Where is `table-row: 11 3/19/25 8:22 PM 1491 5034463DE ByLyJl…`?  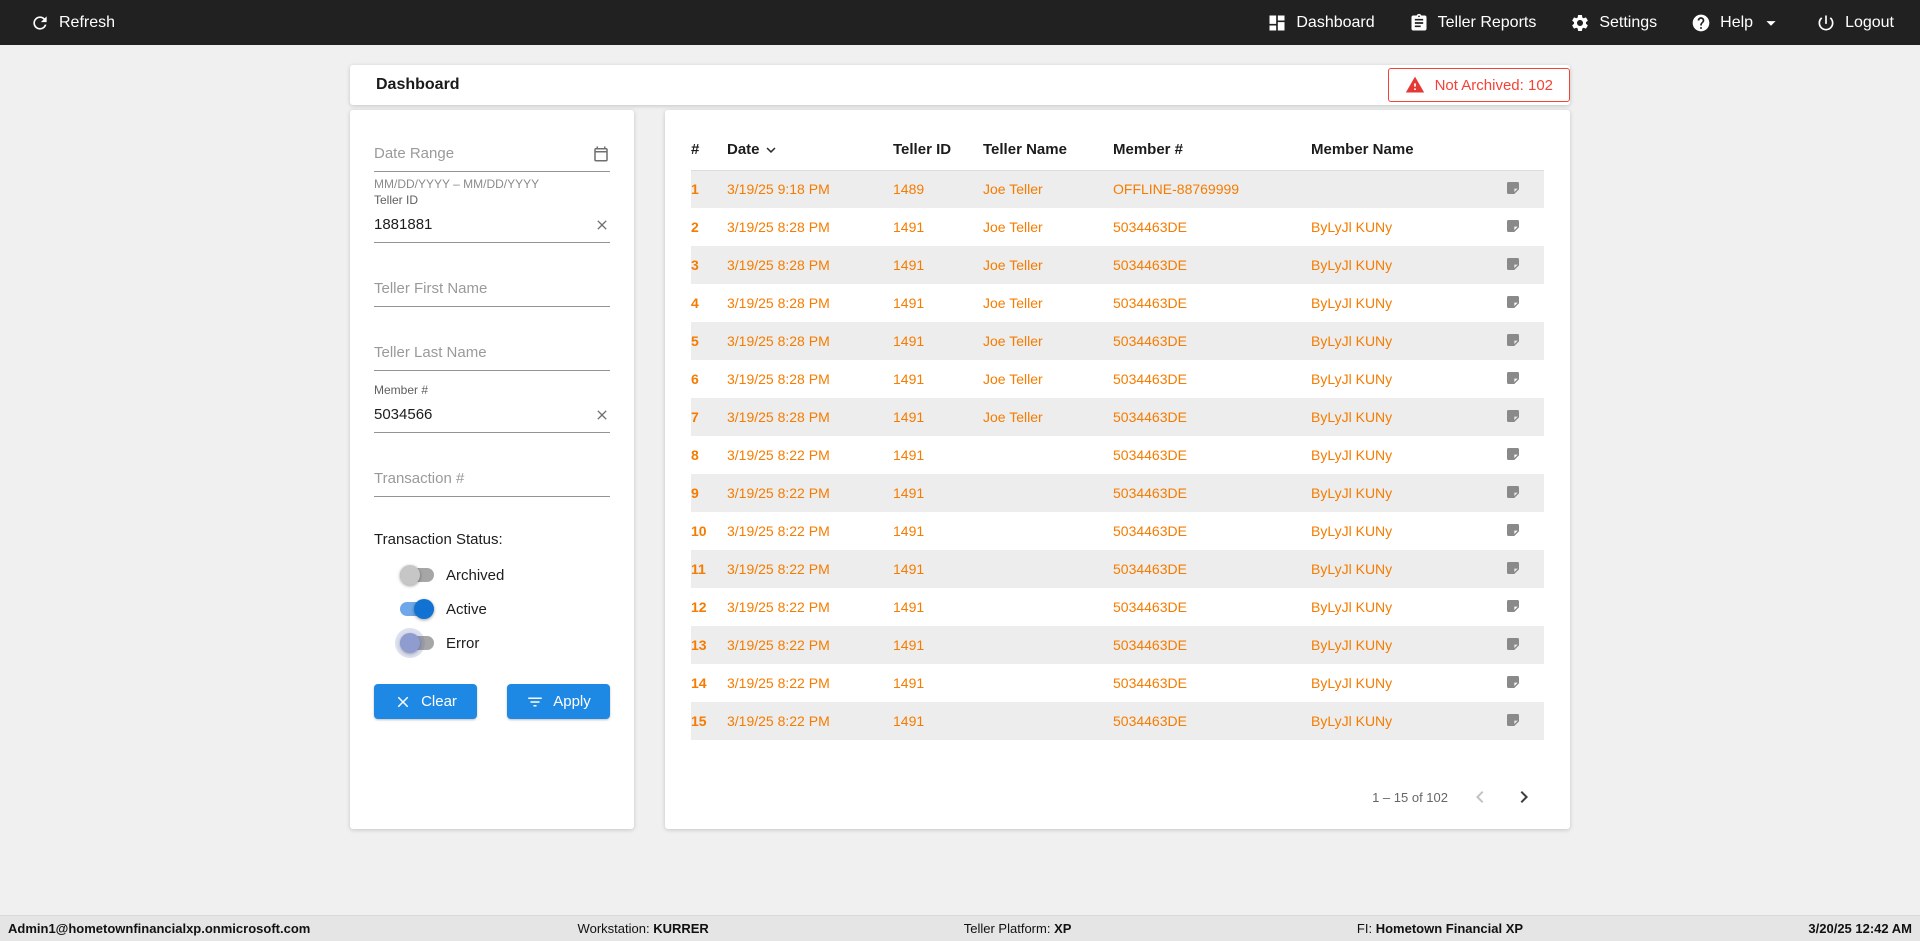 table-row: 11 3/19/25 8:22 PM 1491 5034463DE ByLyJl… is located at coordinates (1117, 569).